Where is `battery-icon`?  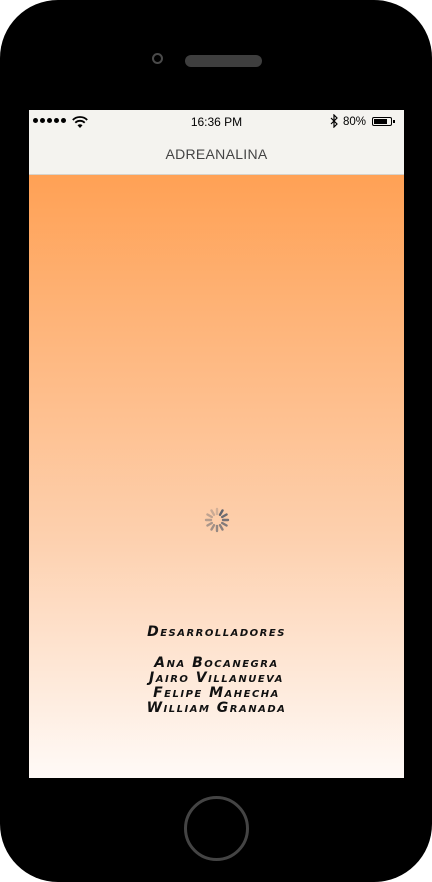
battery-icon is located at coordinates (383, 121).